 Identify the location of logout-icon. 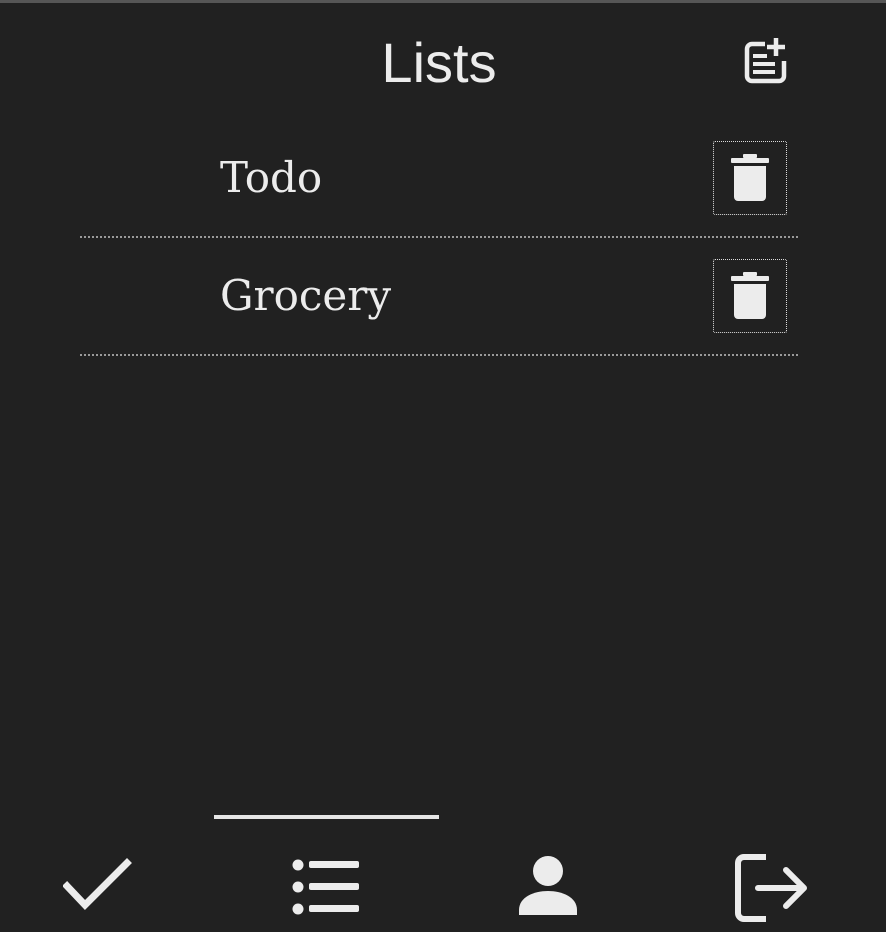
(770, 888).